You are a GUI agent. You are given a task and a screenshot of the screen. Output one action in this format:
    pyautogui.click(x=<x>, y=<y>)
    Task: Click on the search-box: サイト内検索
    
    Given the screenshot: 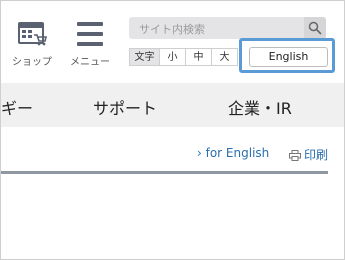 What is the action you would take?
    pyautogui.click(x=227, y=28)
    